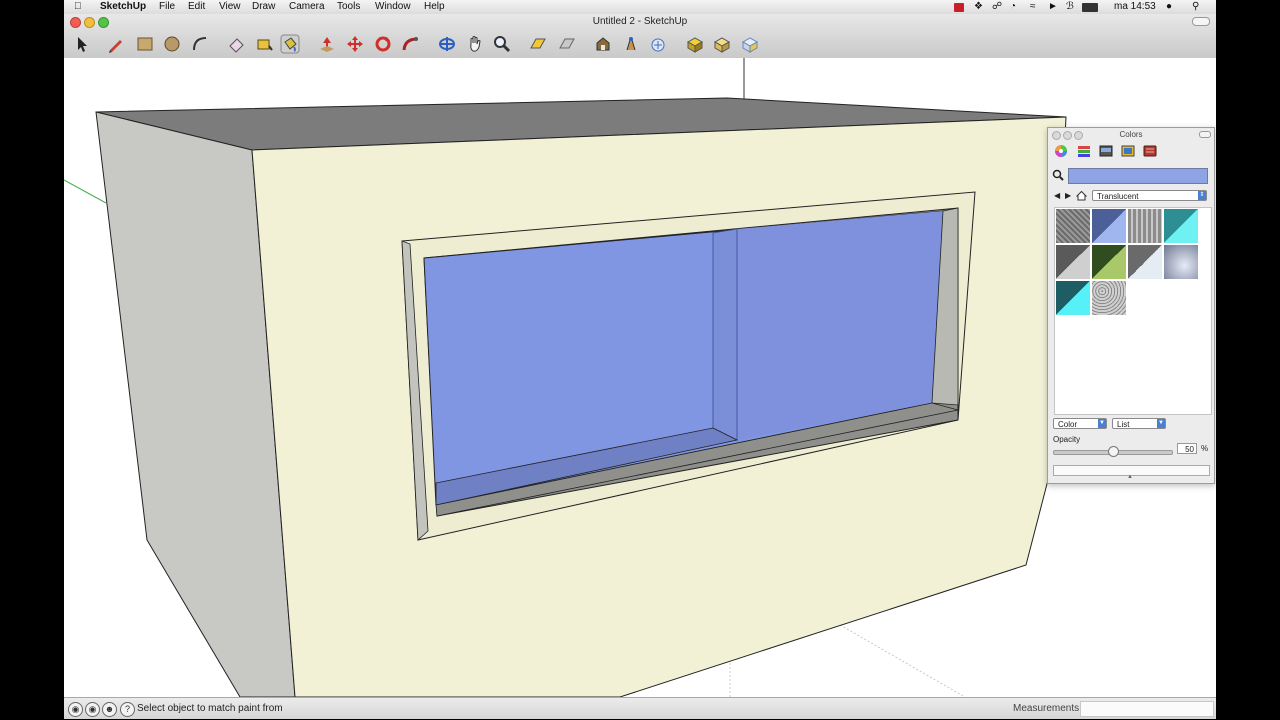  Describe the element at coordinates (393, 7) in the screenshot. I see `menu-window: Window` at that location.